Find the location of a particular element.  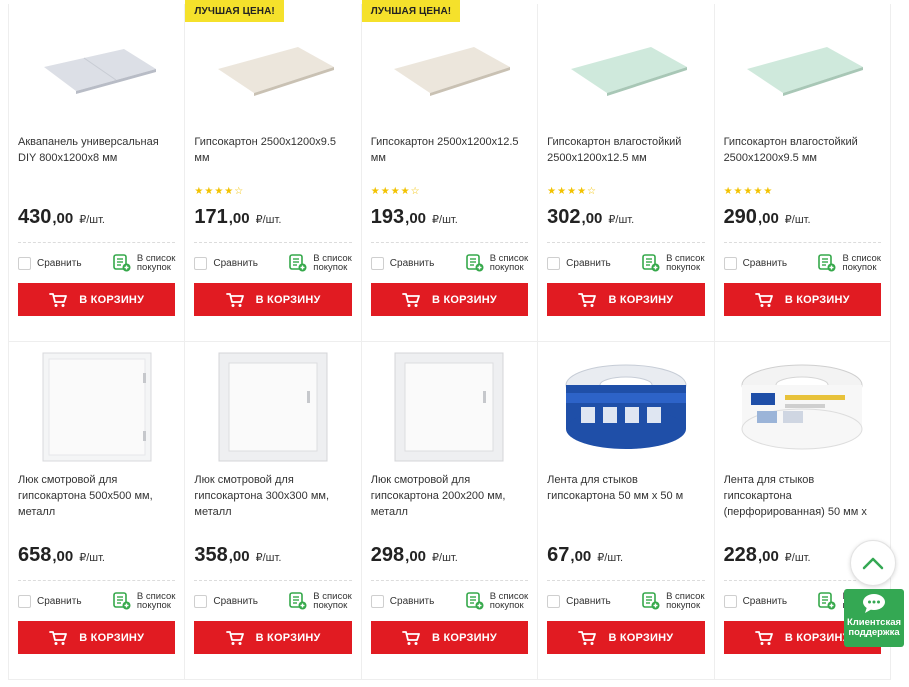

rating-stars: ★★★★☆ is located at coordinates (395, 191).